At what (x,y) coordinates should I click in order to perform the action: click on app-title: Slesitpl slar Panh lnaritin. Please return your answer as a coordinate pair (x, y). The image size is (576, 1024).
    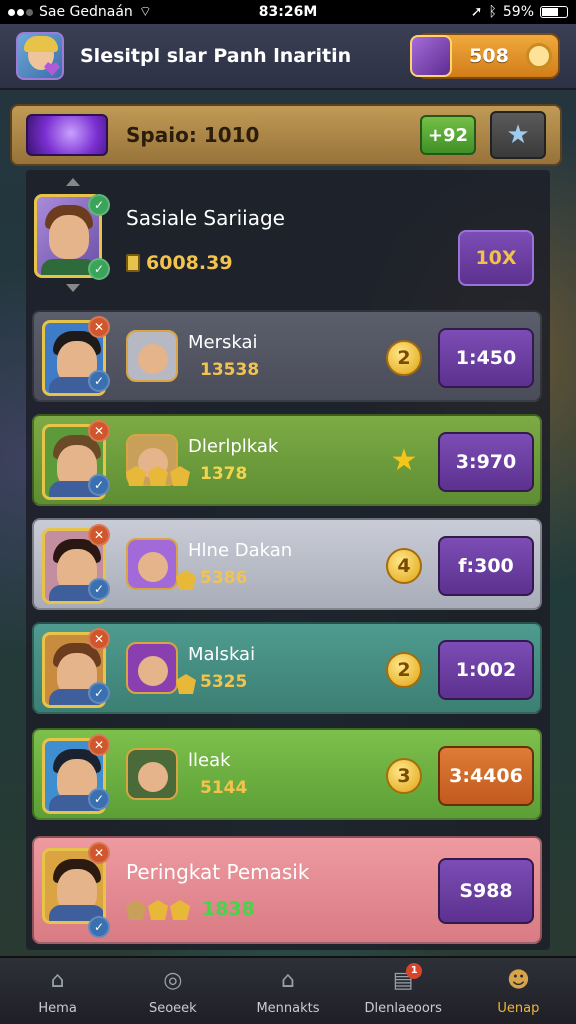
    Looking at the image, I should click on (216, 56).